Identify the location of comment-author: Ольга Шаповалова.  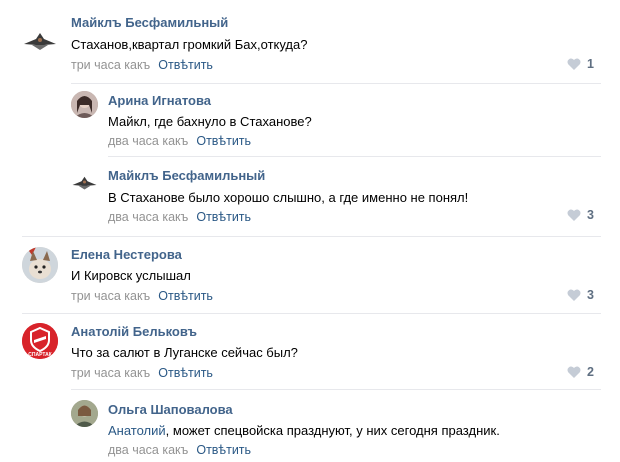
(170, 409).